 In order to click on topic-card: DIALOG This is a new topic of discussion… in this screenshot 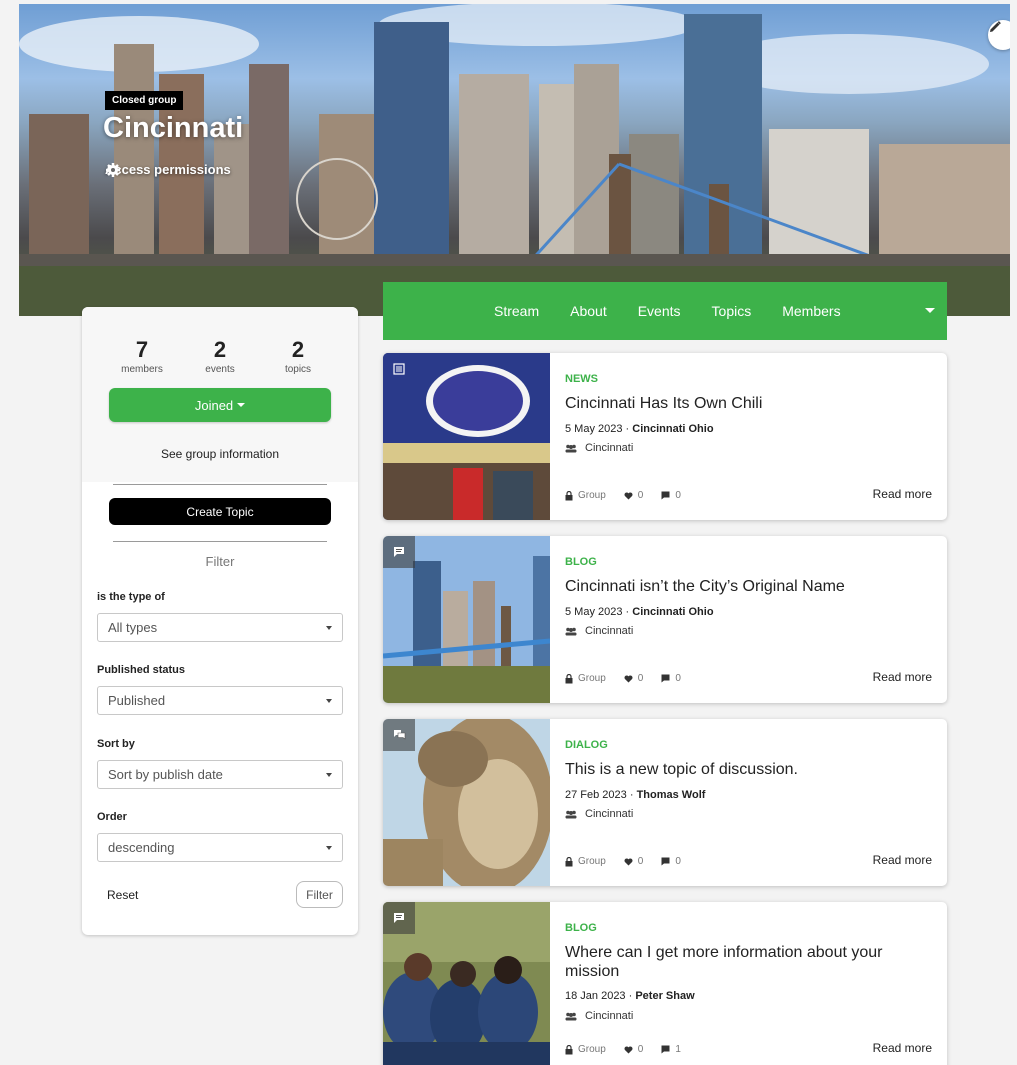, I will do `click(665, 802)`.